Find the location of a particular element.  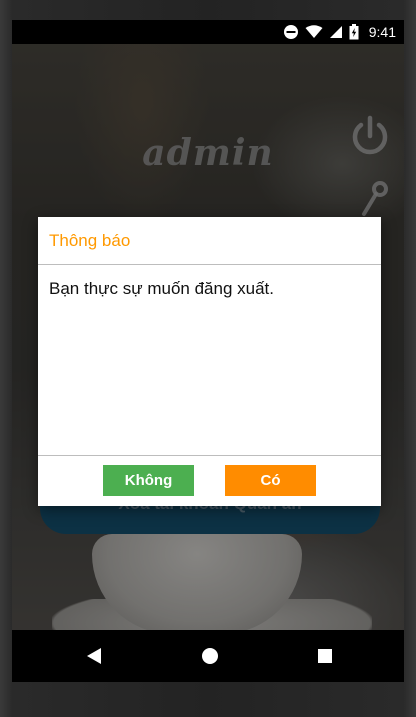

recents-button is located at coordinates (325, 656).